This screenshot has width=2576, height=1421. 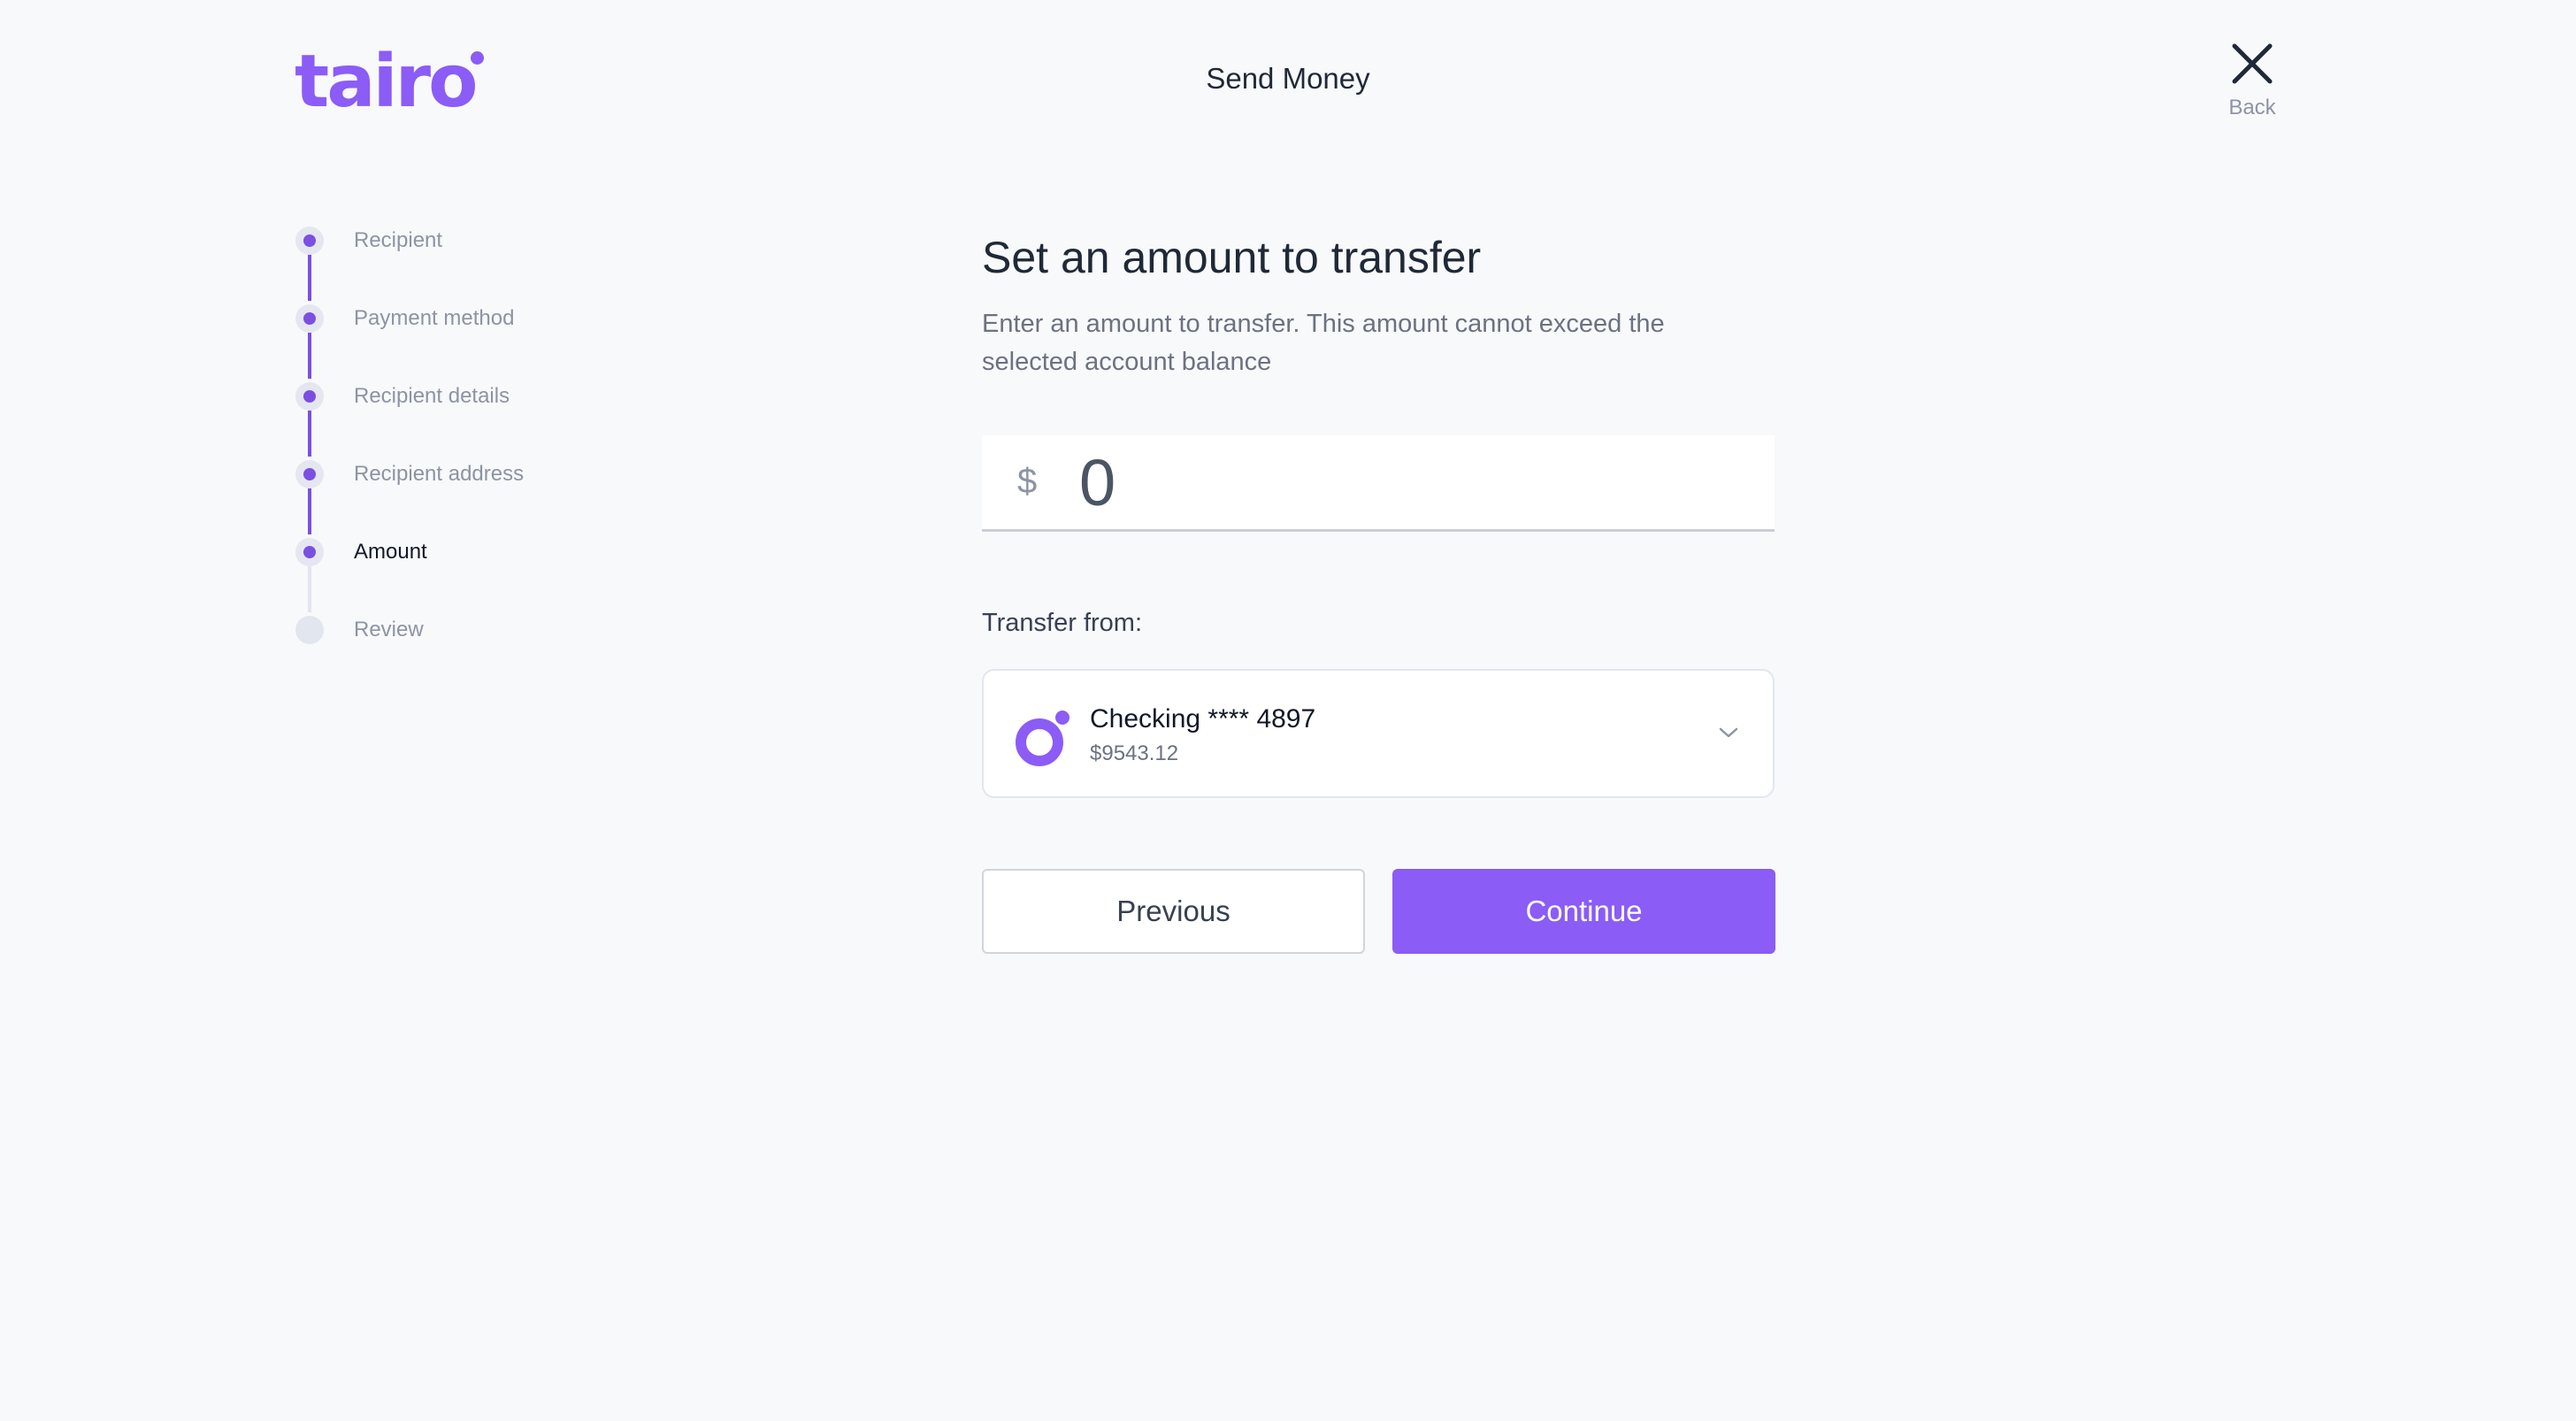 What do you see at coordinates (434, 318) in the screenshot?
I see `step-label: Payment method` at bounding box center [434, 318].